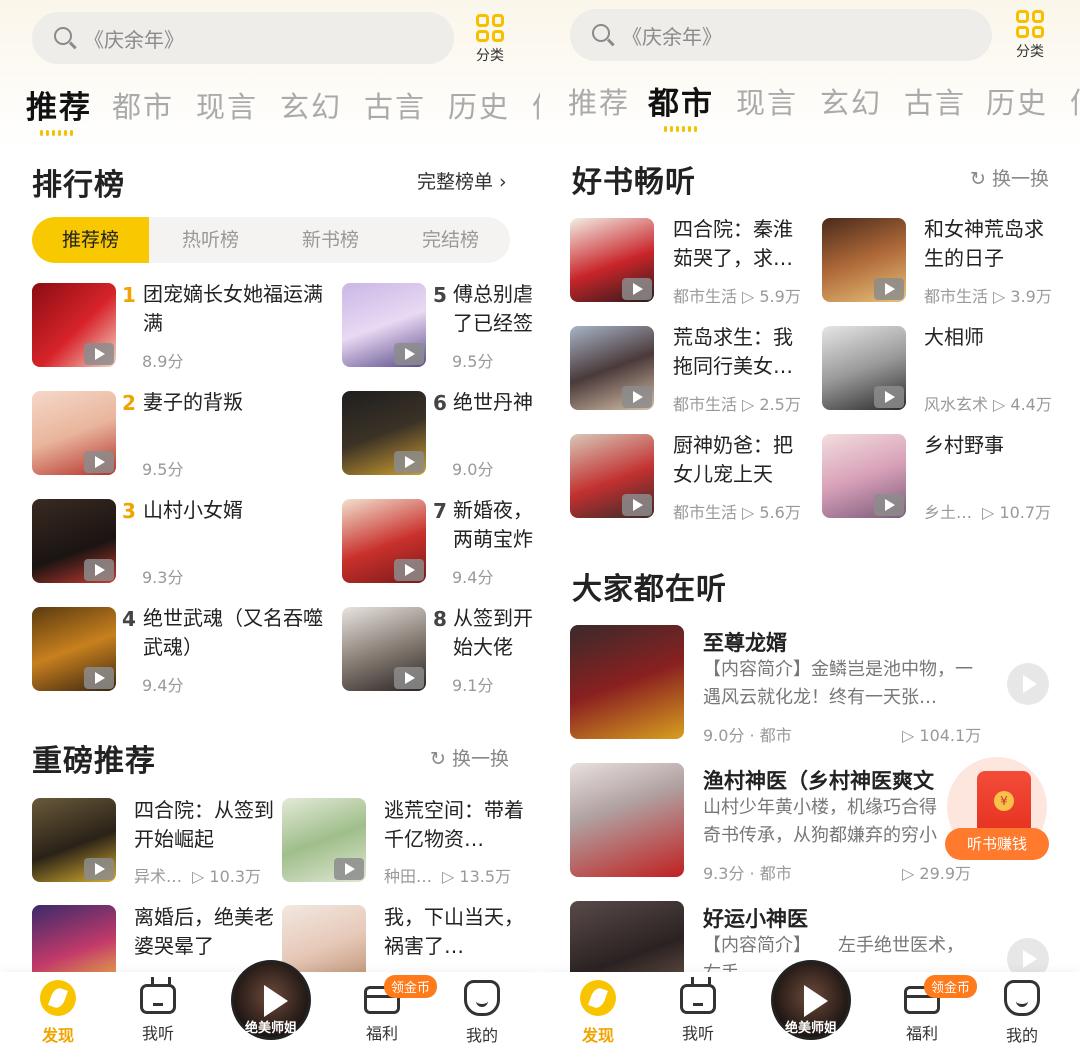 The image size is (1080, 1058). Describe the element at coordinates (1028, 684) in the screenshot. I see `play-button` at that location.